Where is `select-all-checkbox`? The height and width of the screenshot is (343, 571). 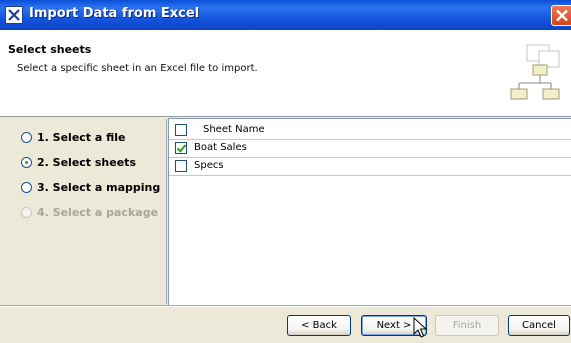 select-all-checkbox is located at coordinates (181, 130).